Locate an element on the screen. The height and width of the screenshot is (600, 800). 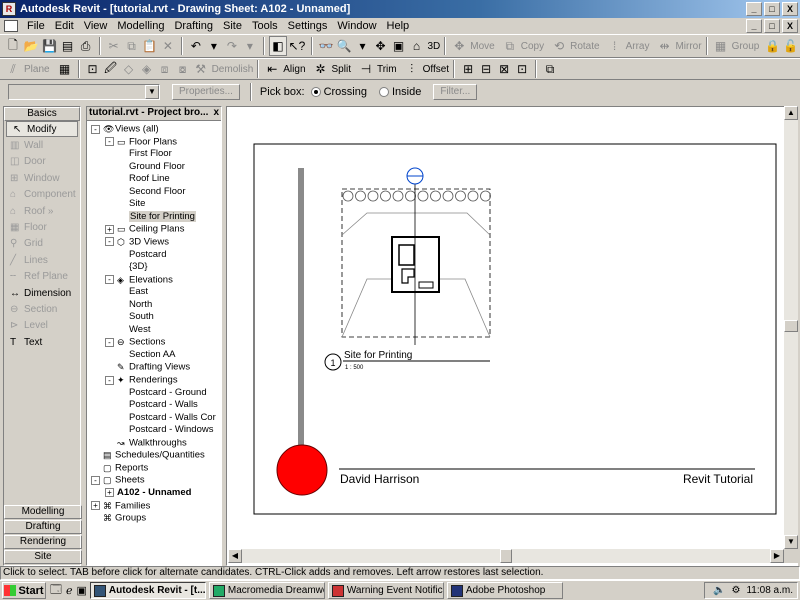
dynamic-view-icon: ✥ is located at coordinates (380, 46).